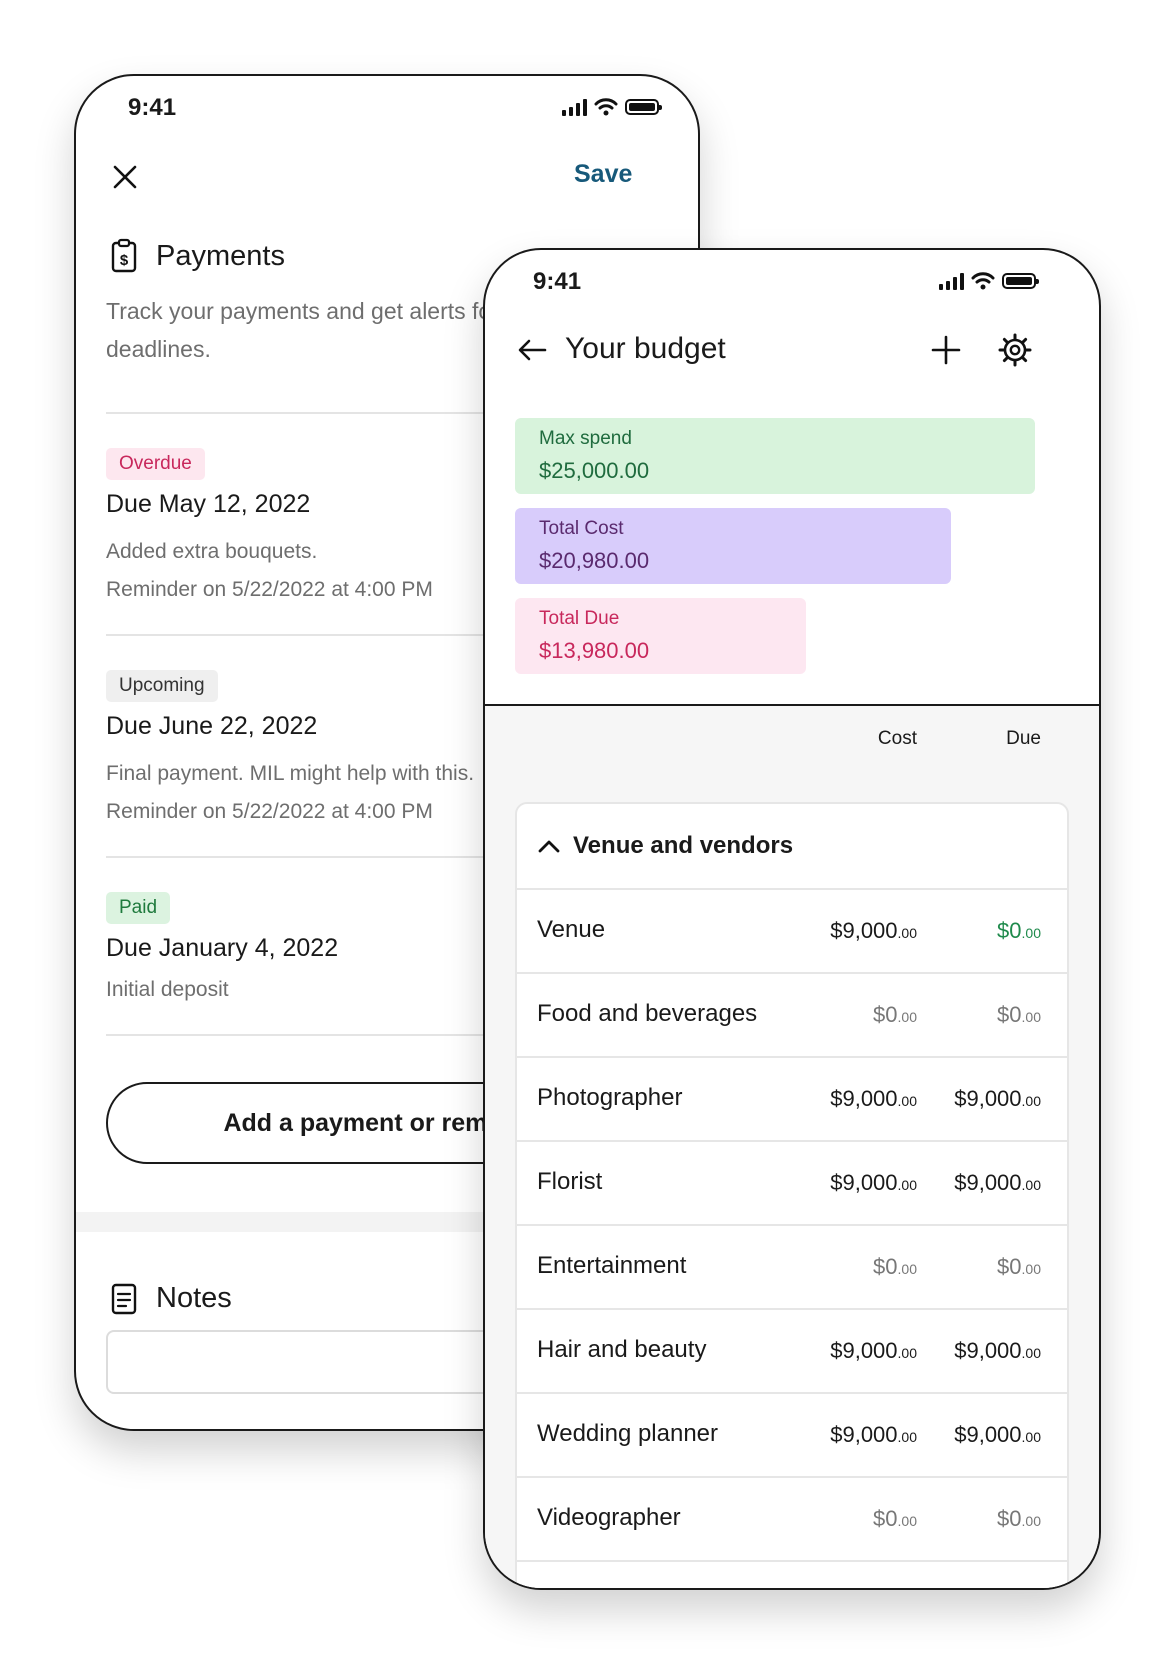  Describe the element at coordinates (124, 1299) in the screenshot. I see `document-icon` at that location.